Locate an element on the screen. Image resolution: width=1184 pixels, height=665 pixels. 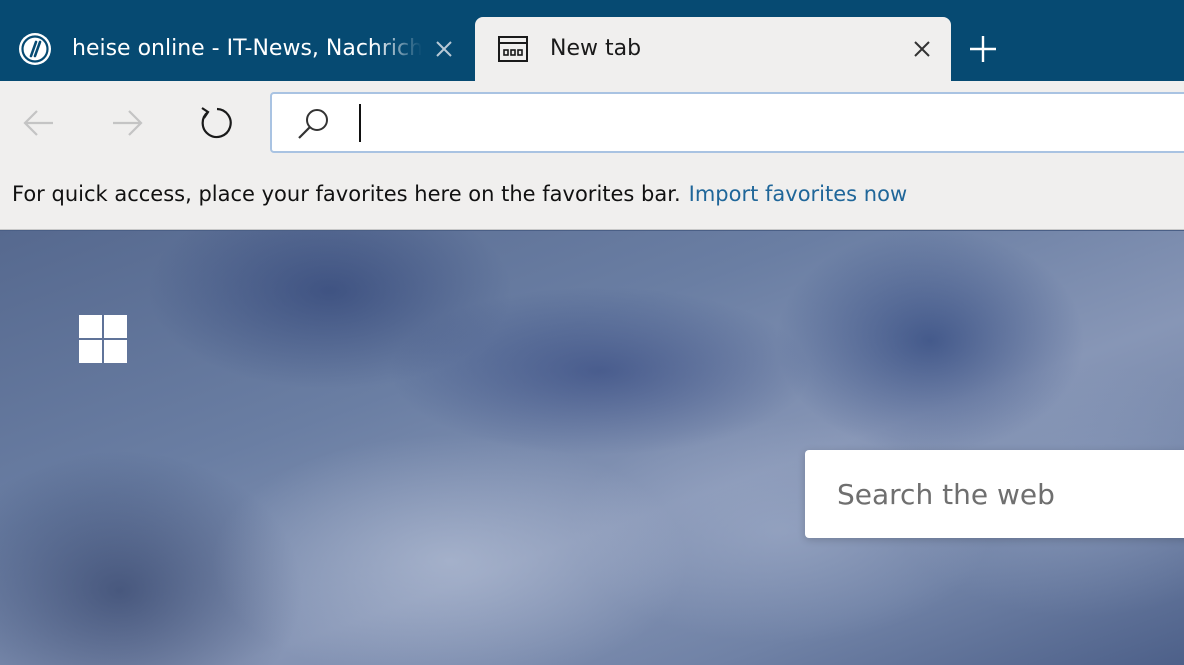
tab-title: heise online - IT-News, Nachrichten is located at coordinates (247, 48).